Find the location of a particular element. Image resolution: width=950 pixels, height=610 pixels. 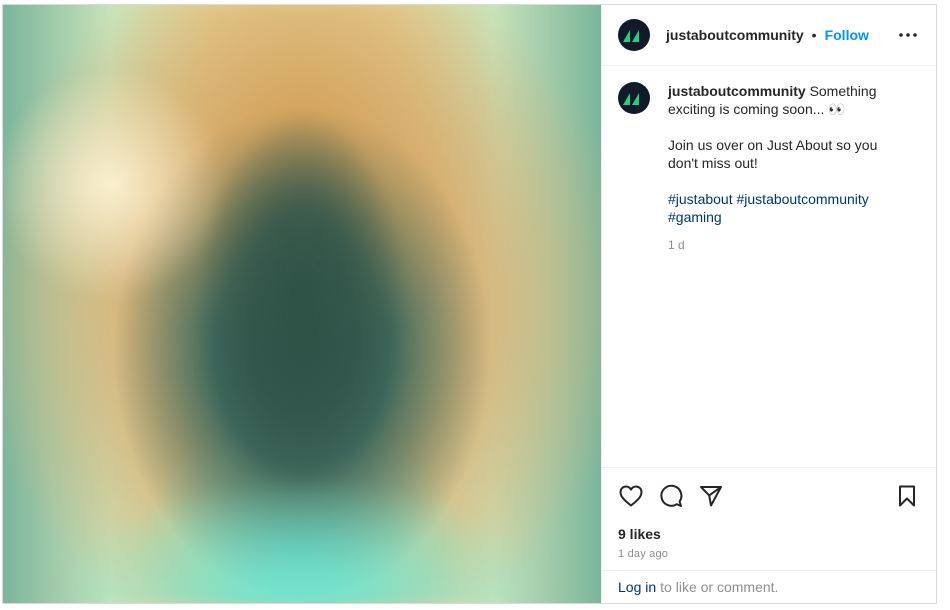

share-icon is located at coordinates (711, 496).